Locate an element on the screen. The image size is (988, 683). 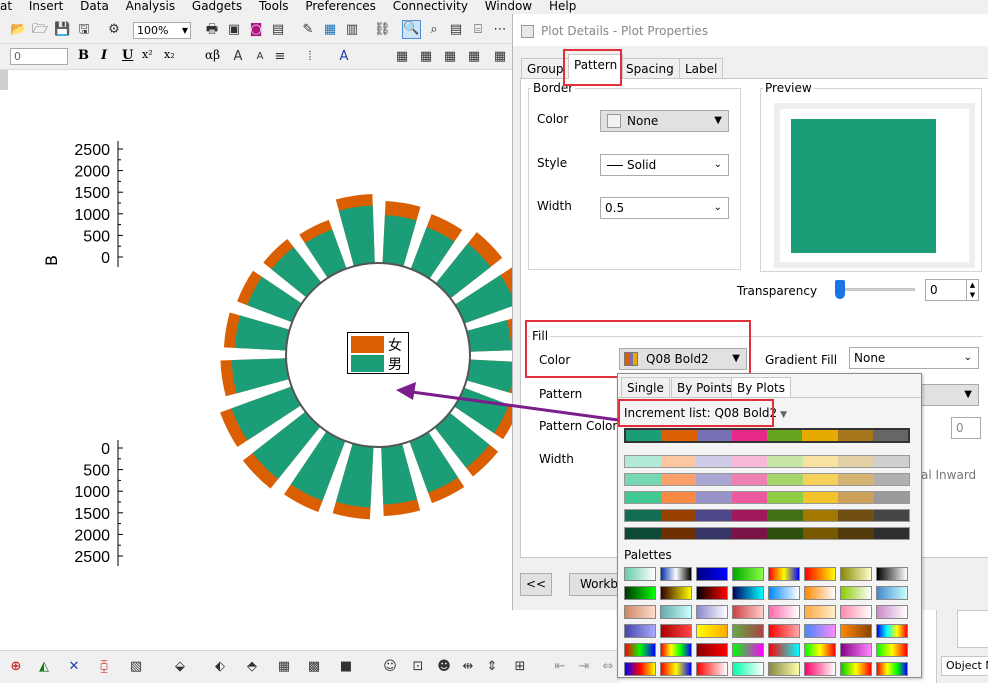
copy-page-icon: ▣ is located at coordinates (234, 30).